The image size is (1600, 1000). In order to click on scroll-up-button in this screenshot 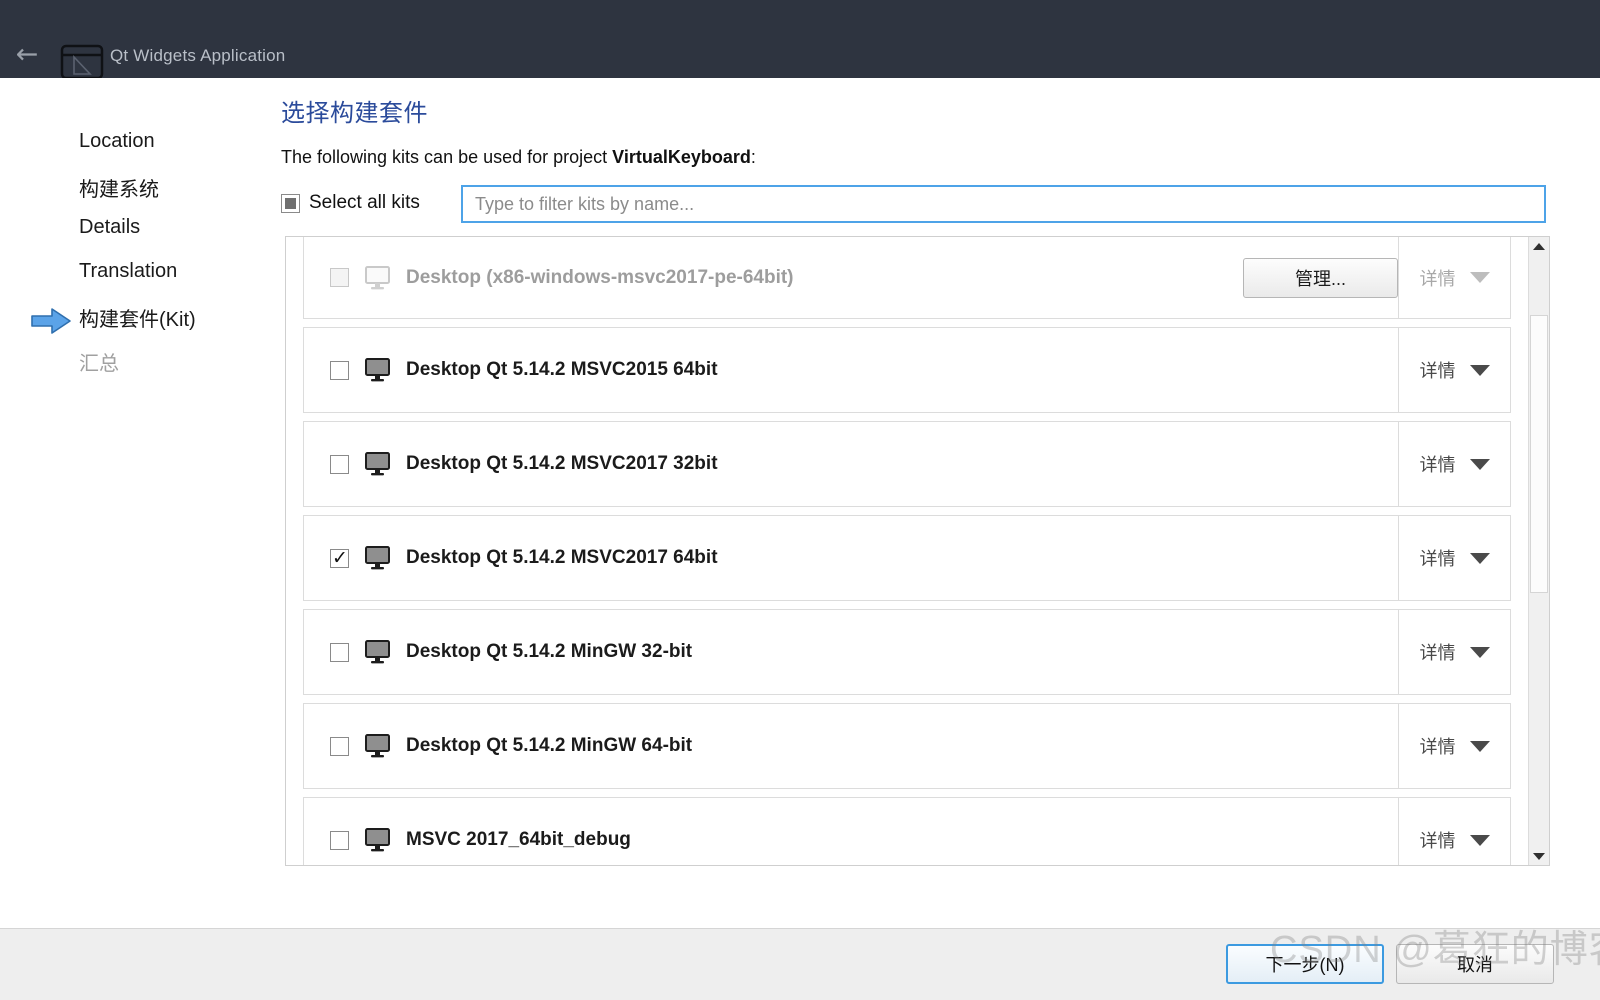, I will do `click(1539, 246)`.